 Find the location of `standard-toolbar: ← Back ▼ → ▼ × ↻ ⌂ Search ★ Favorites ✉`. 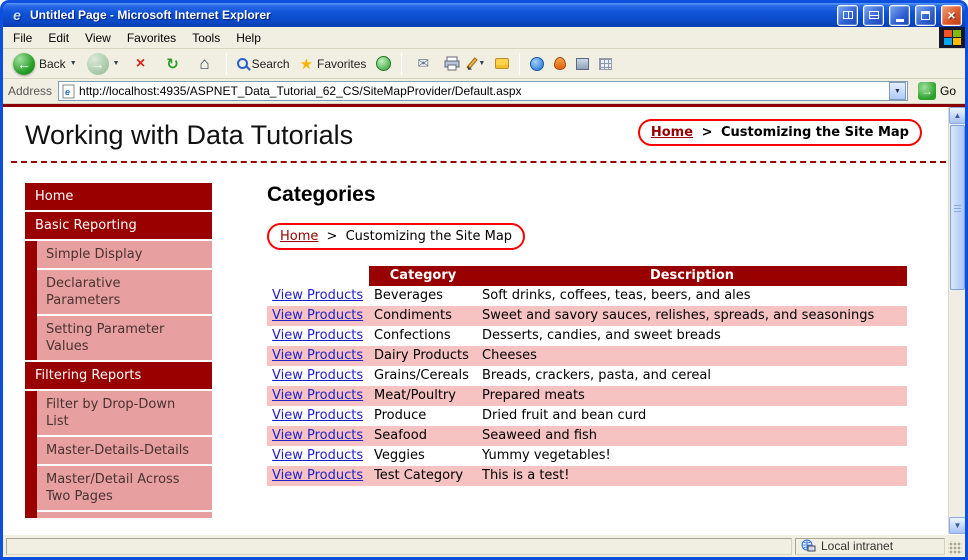

standard-toolbar: ← Back ▼ → ▼ × ↻ ⌂ Search ★ Favorites ✉ is located at coordinates (484, 64).